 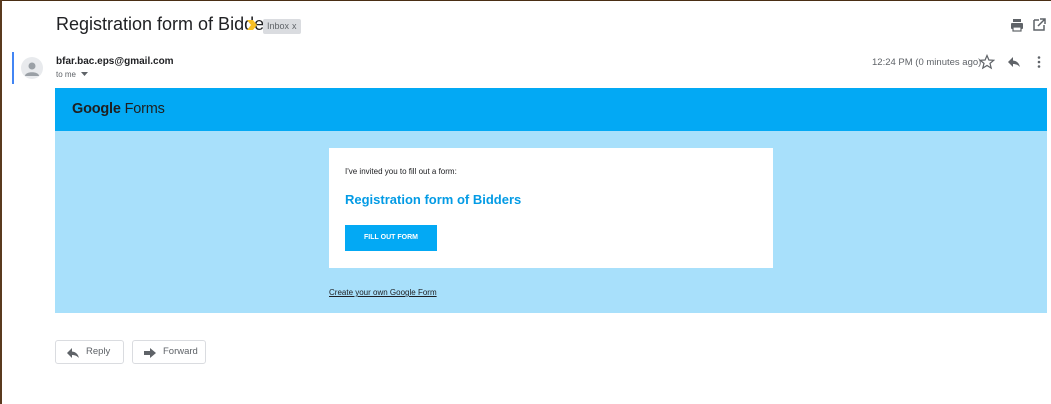 I want to click on chevron-down-icon, so click(x=85, y=74).